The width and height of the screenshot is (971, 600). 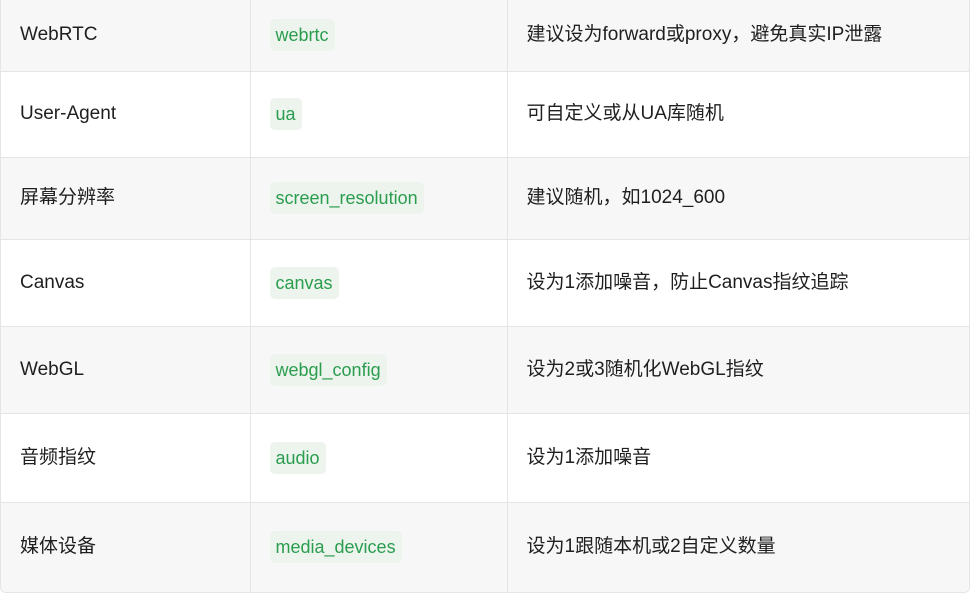 What do you see at coordinates (126, 114) in the screenshot?
I see `setting-name: User-Agent` at bounding box center [126, 114].